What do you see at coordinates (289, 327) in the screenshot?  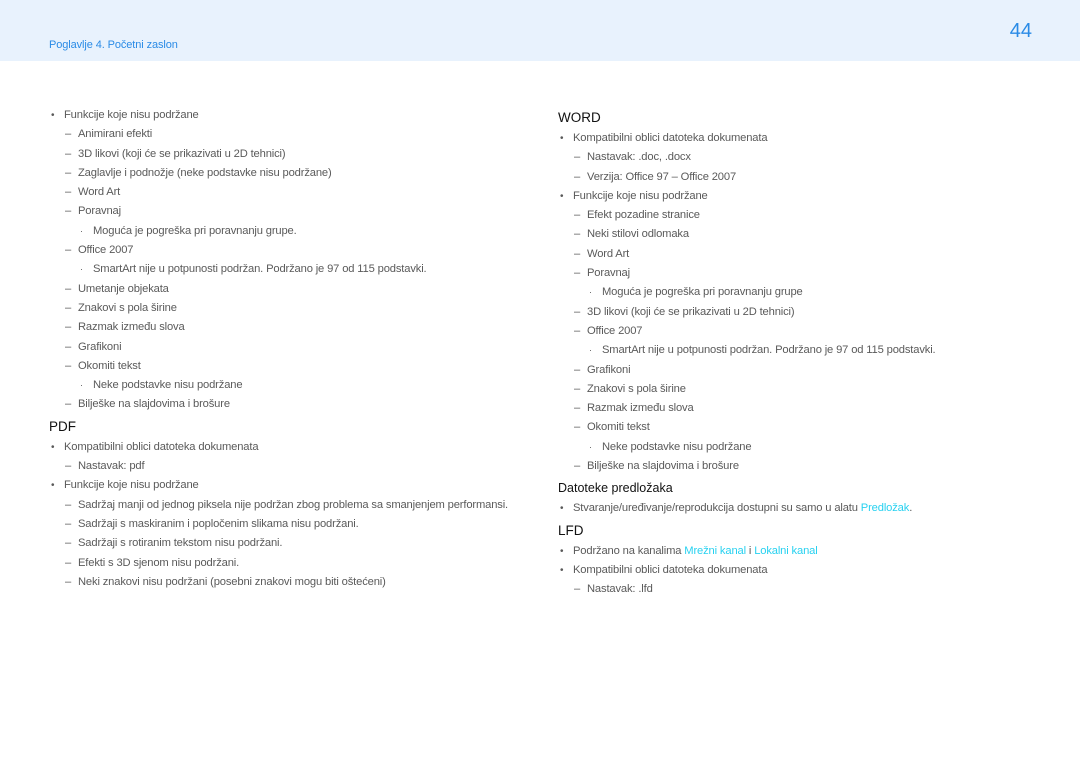 I see `list-item: – Razmak između slova` at bounding box center [289, 327].